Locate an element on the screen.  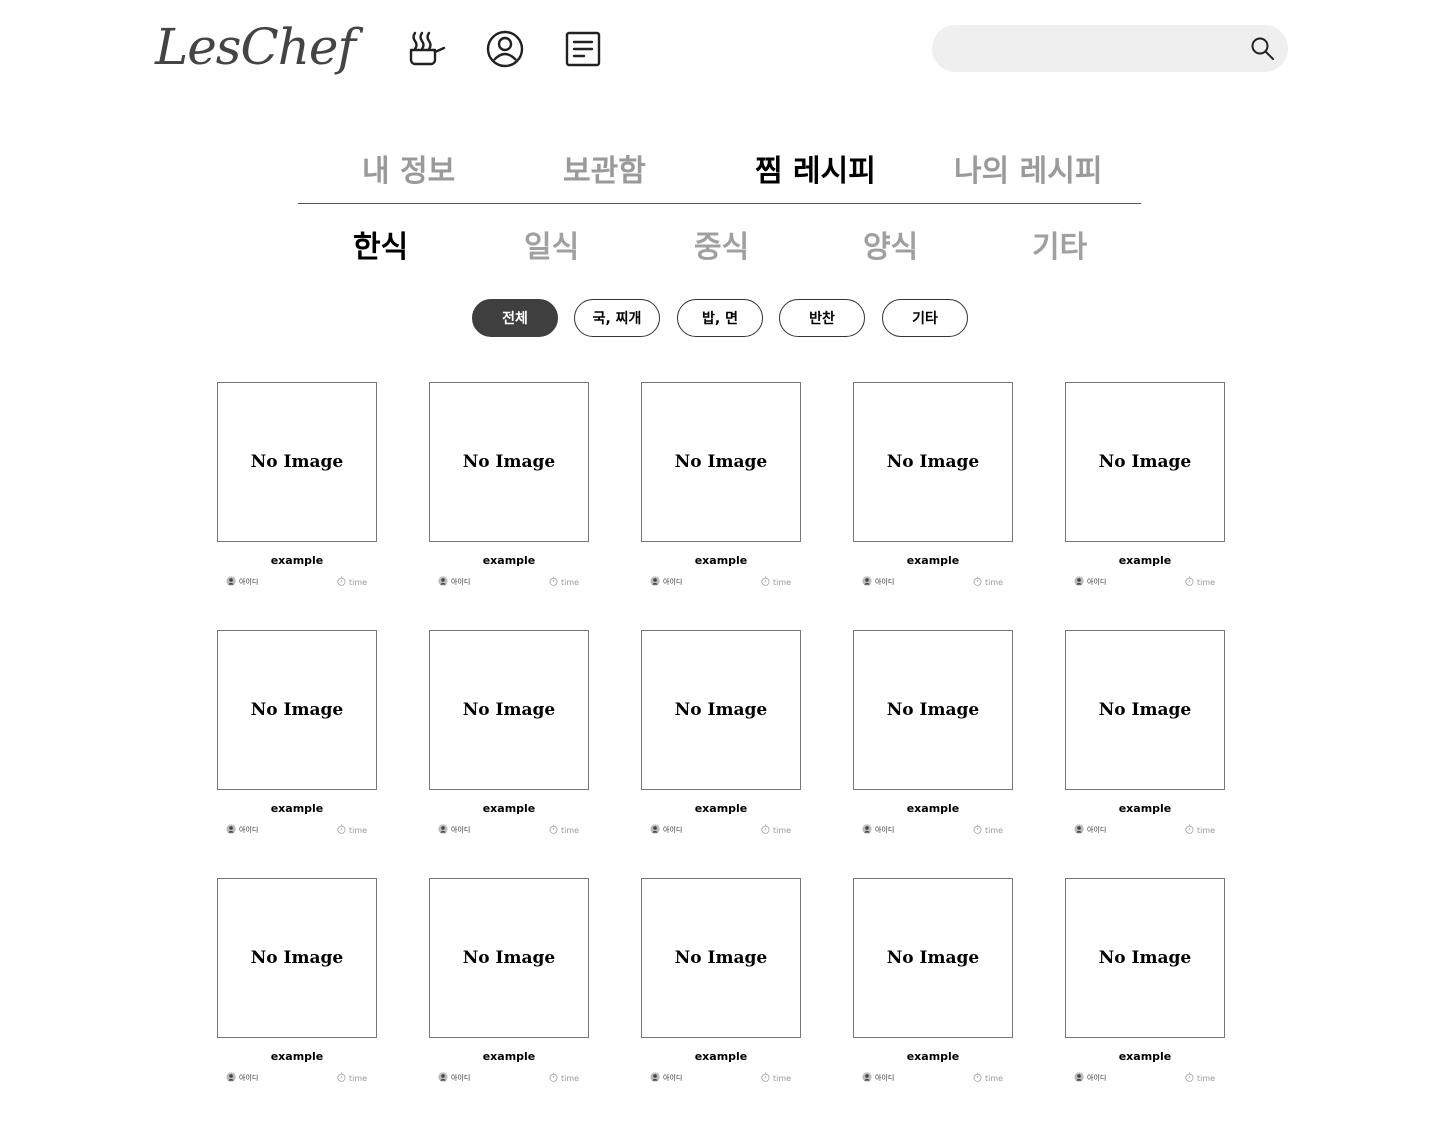
filter-other: 기타 is located at coordinates (925, 318).